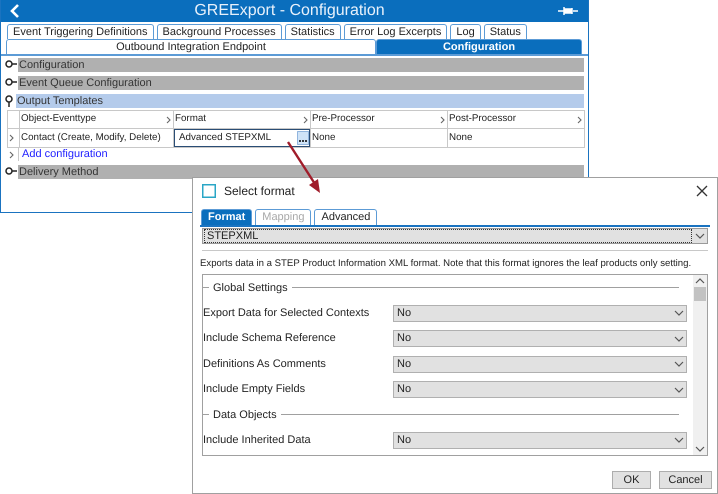 This screenshot has width=718, height=494. Describe the element at coordinates (80, 31) in the screenshot. I see `tab: Event Triggering Definitions` at that location.